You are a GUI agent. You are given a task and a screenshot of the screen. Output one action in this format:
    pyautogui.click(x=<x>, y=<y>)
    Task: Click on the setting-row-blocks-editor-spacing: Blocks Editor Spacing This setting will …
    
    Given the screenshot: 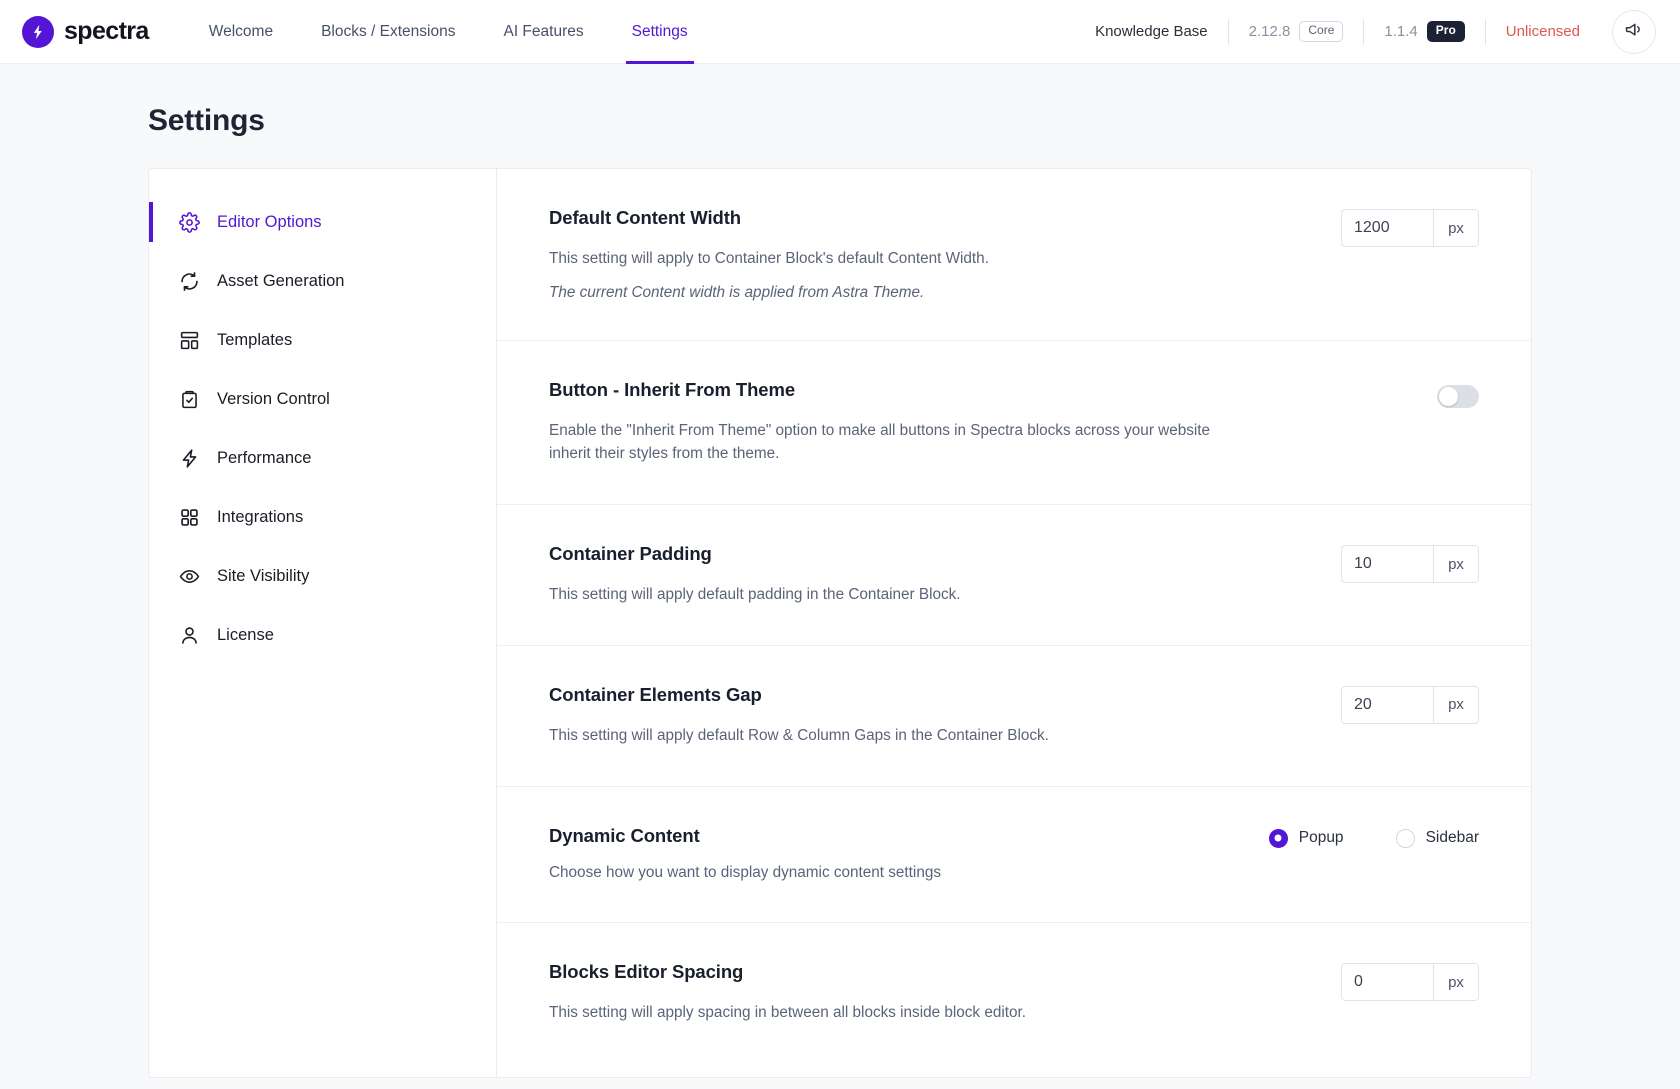 What is the action you would take?
    pyautogui.click(x=1014, y=993)
    